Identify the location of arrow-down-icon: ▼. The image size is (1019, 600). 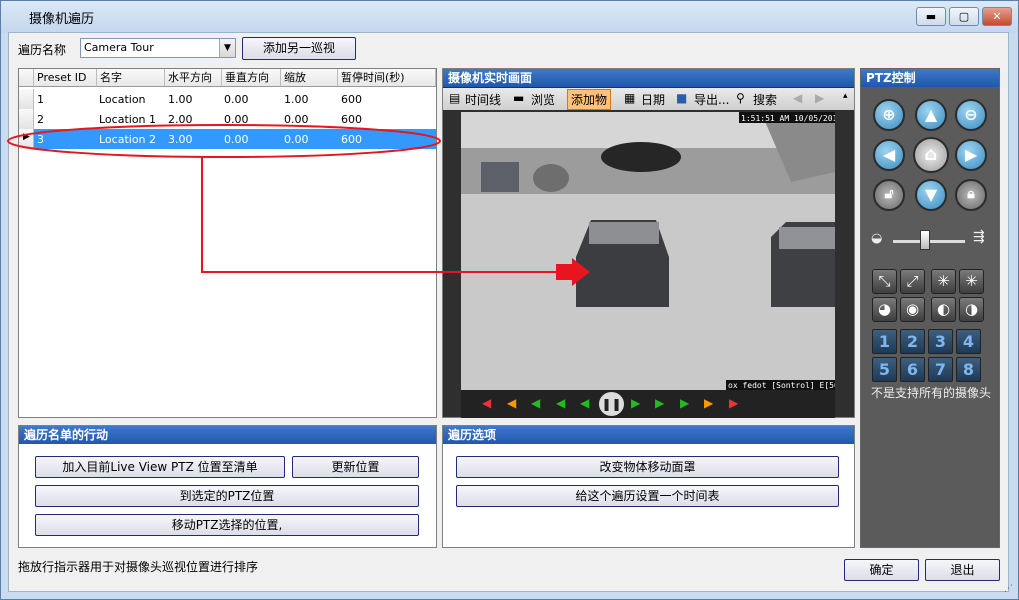
(931, 195).